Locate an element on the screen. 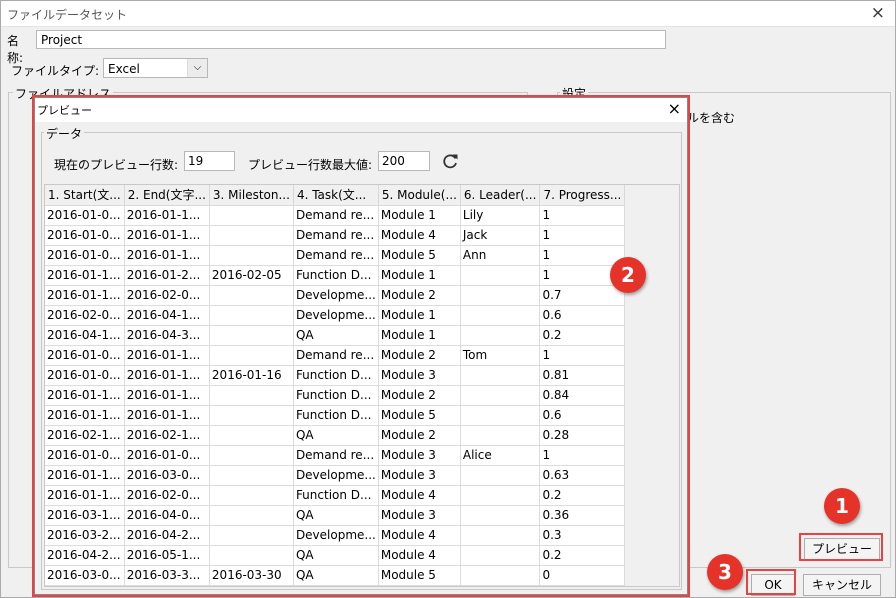 This screenshot has height=598, width=896. step-badge-2: 2 is located at coordinates (628, 275).